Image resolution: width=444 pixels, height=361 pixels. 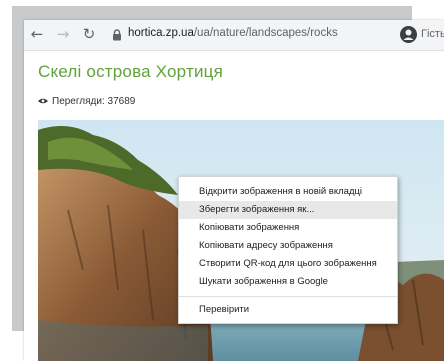 I want to click on lock-icon, so click(x=117, y=35).